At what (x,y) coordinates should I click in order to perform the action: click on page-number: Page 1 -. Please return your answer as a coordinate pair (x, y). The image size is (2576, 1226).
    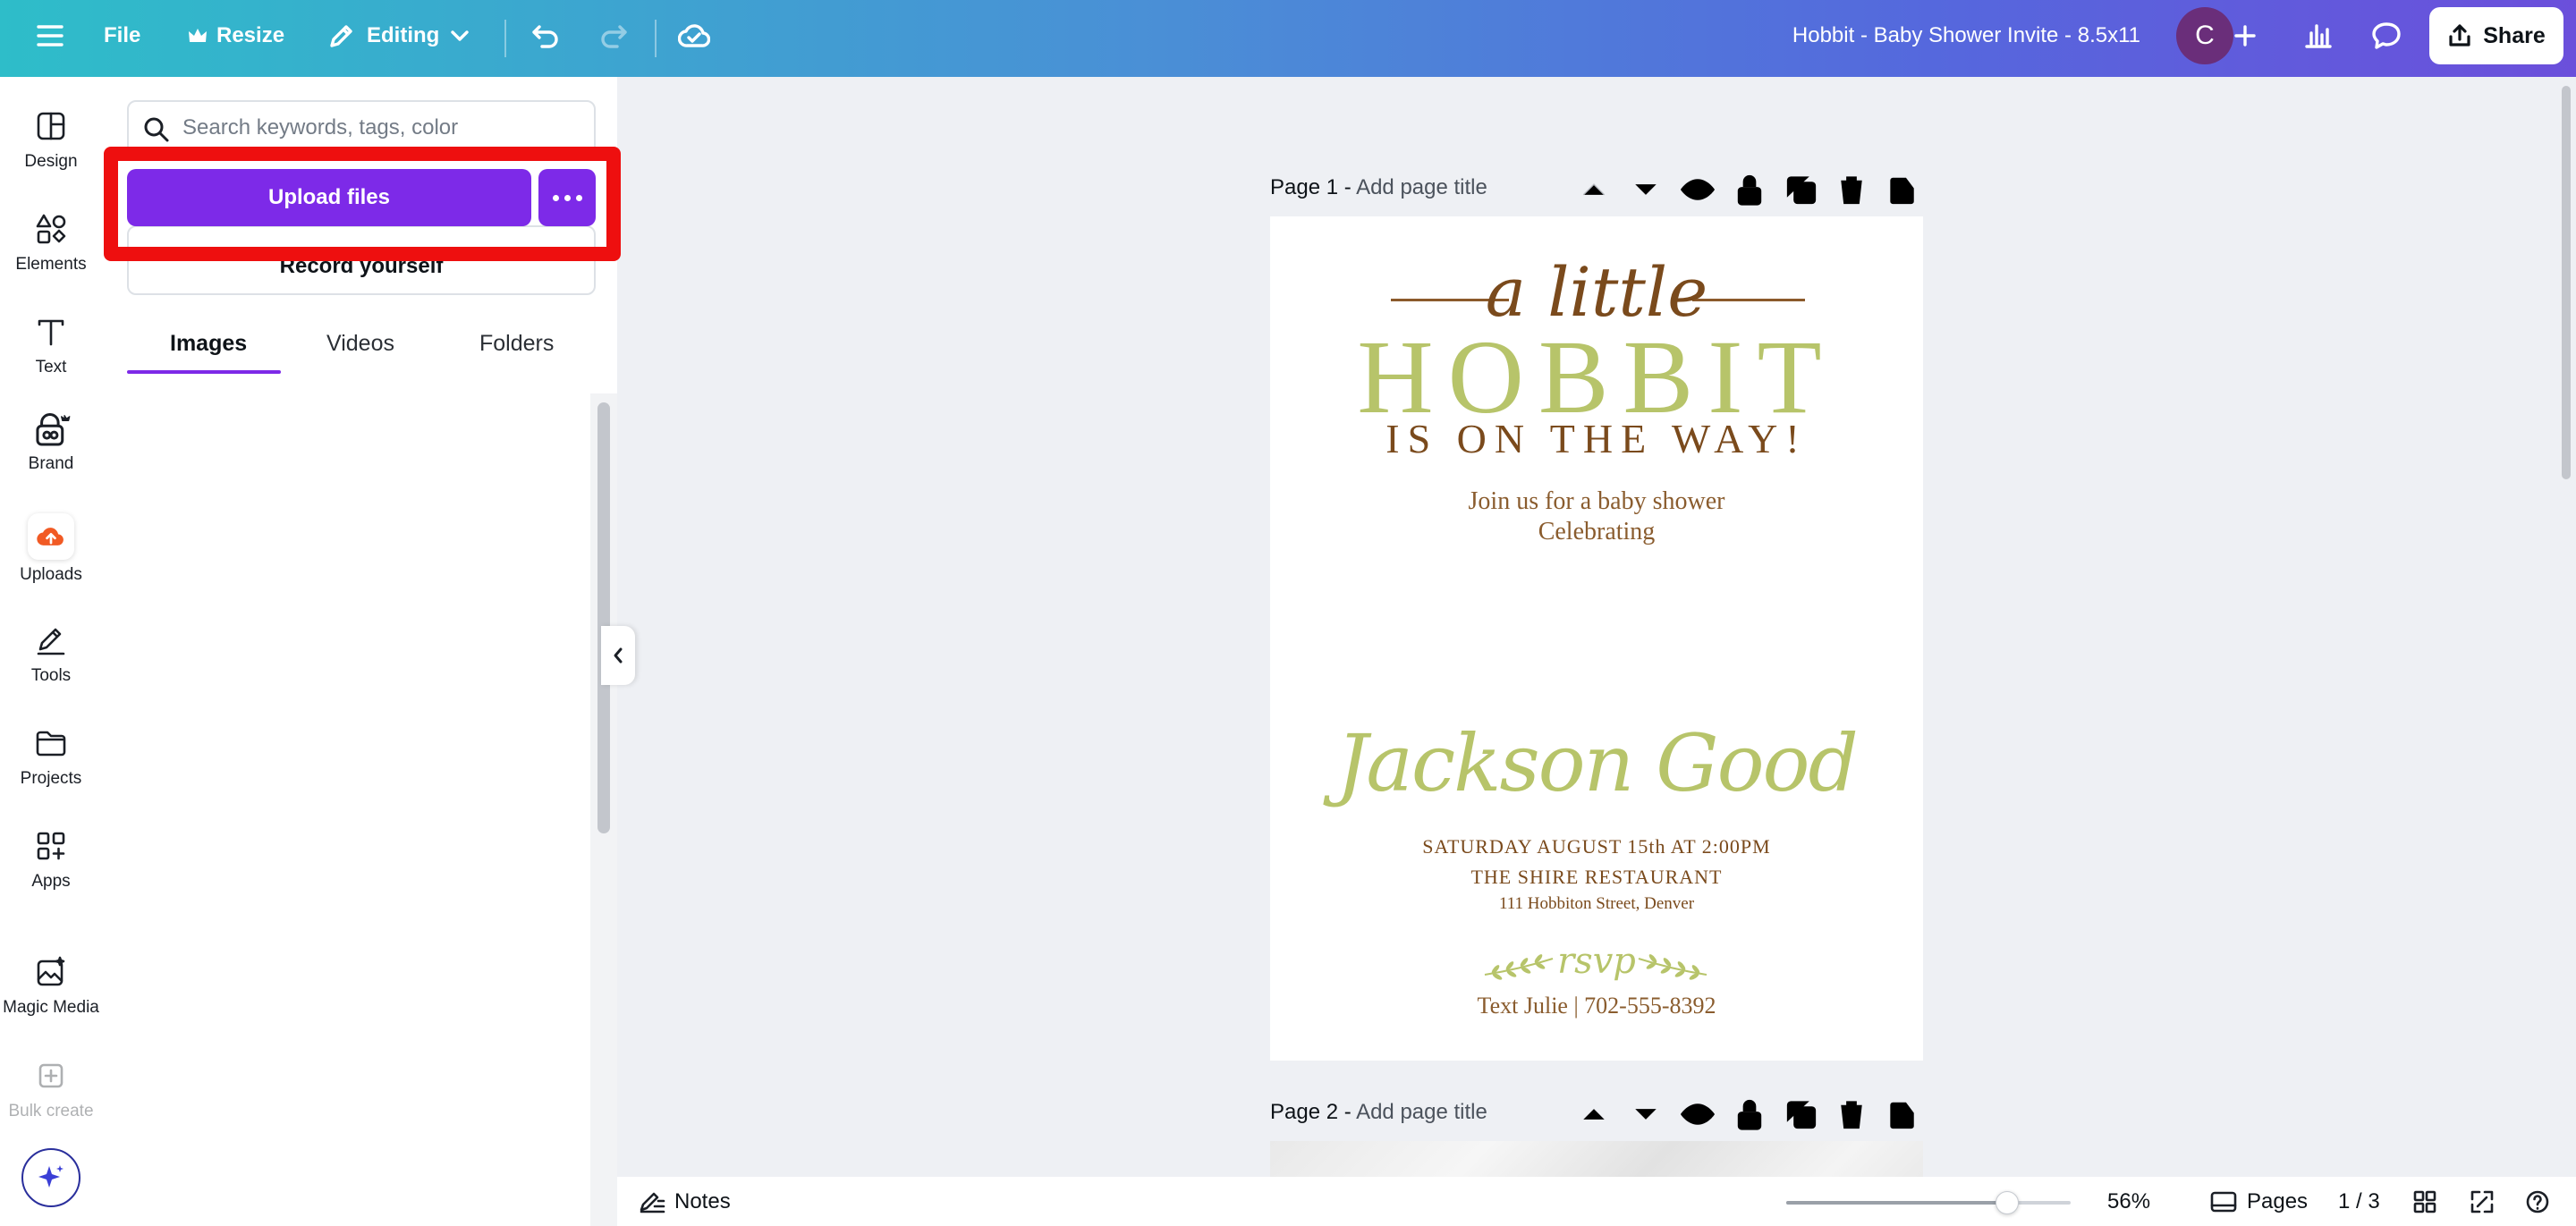
    Looking at the image, I should click on (1311, 187).